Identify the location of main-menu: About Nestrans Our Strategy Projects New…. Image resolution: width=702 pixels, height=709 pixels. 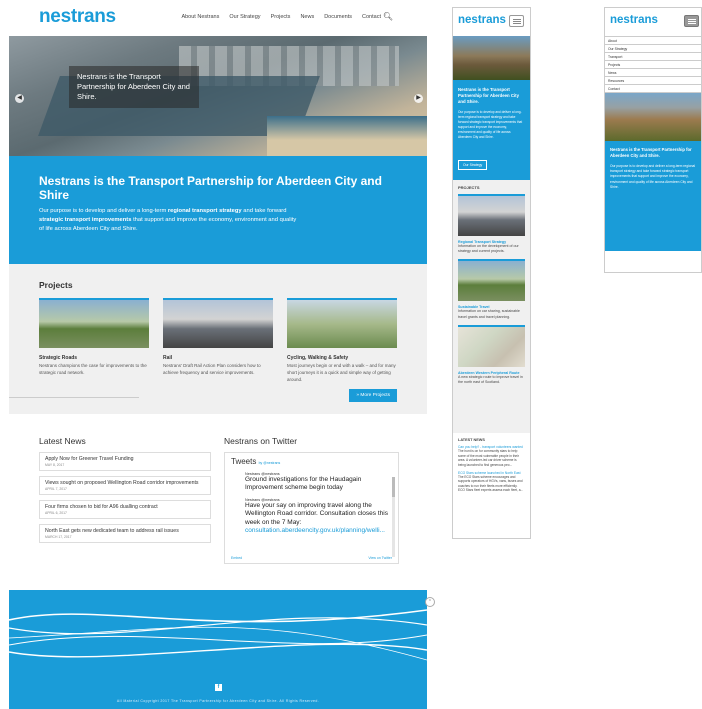
(281, 17).